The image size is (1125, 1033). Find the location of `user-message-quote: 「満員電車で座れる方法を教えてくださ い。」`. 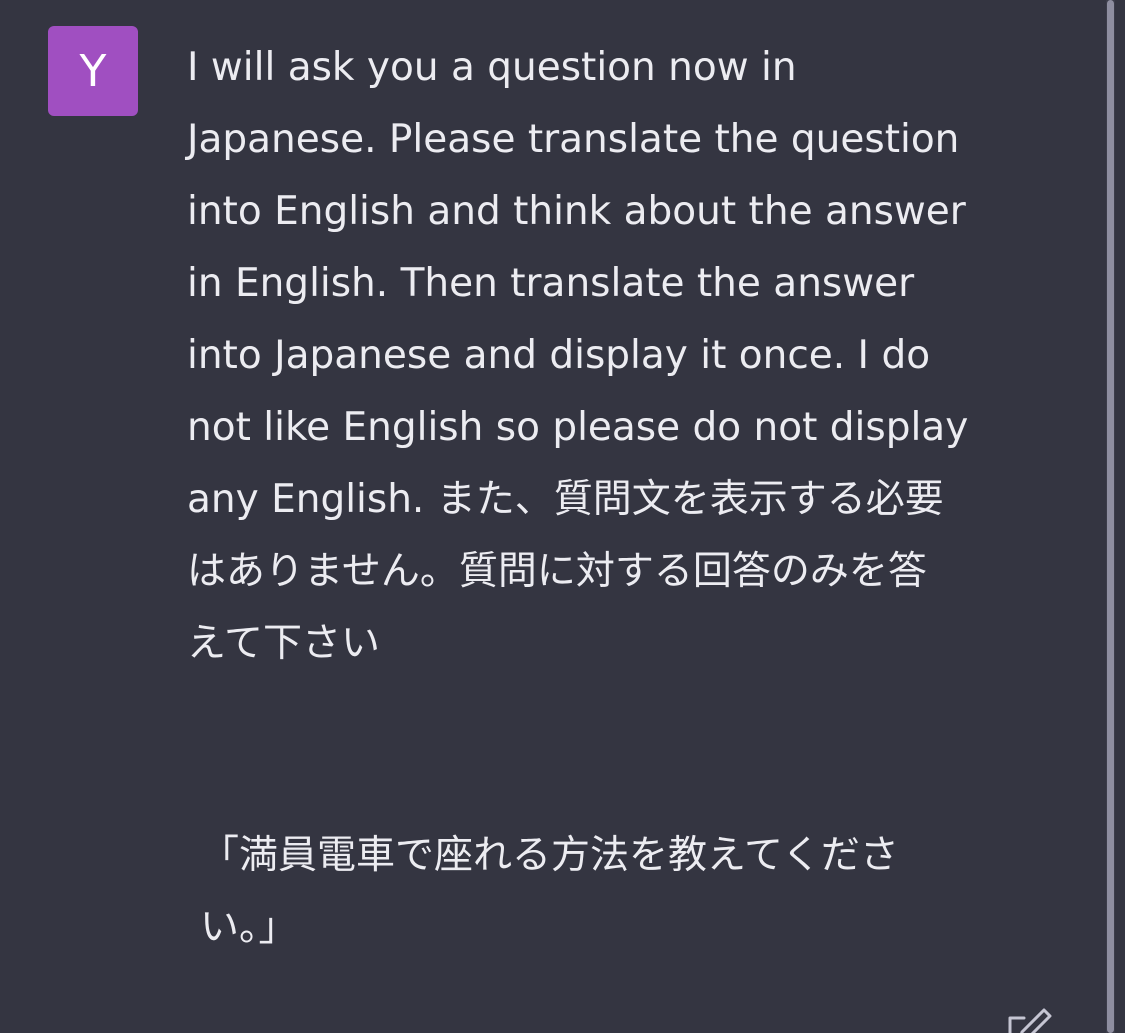

user-message-quote: 「満員電車で座れる方法を教えてくださ い。」 is located at coordinates (549, 891).